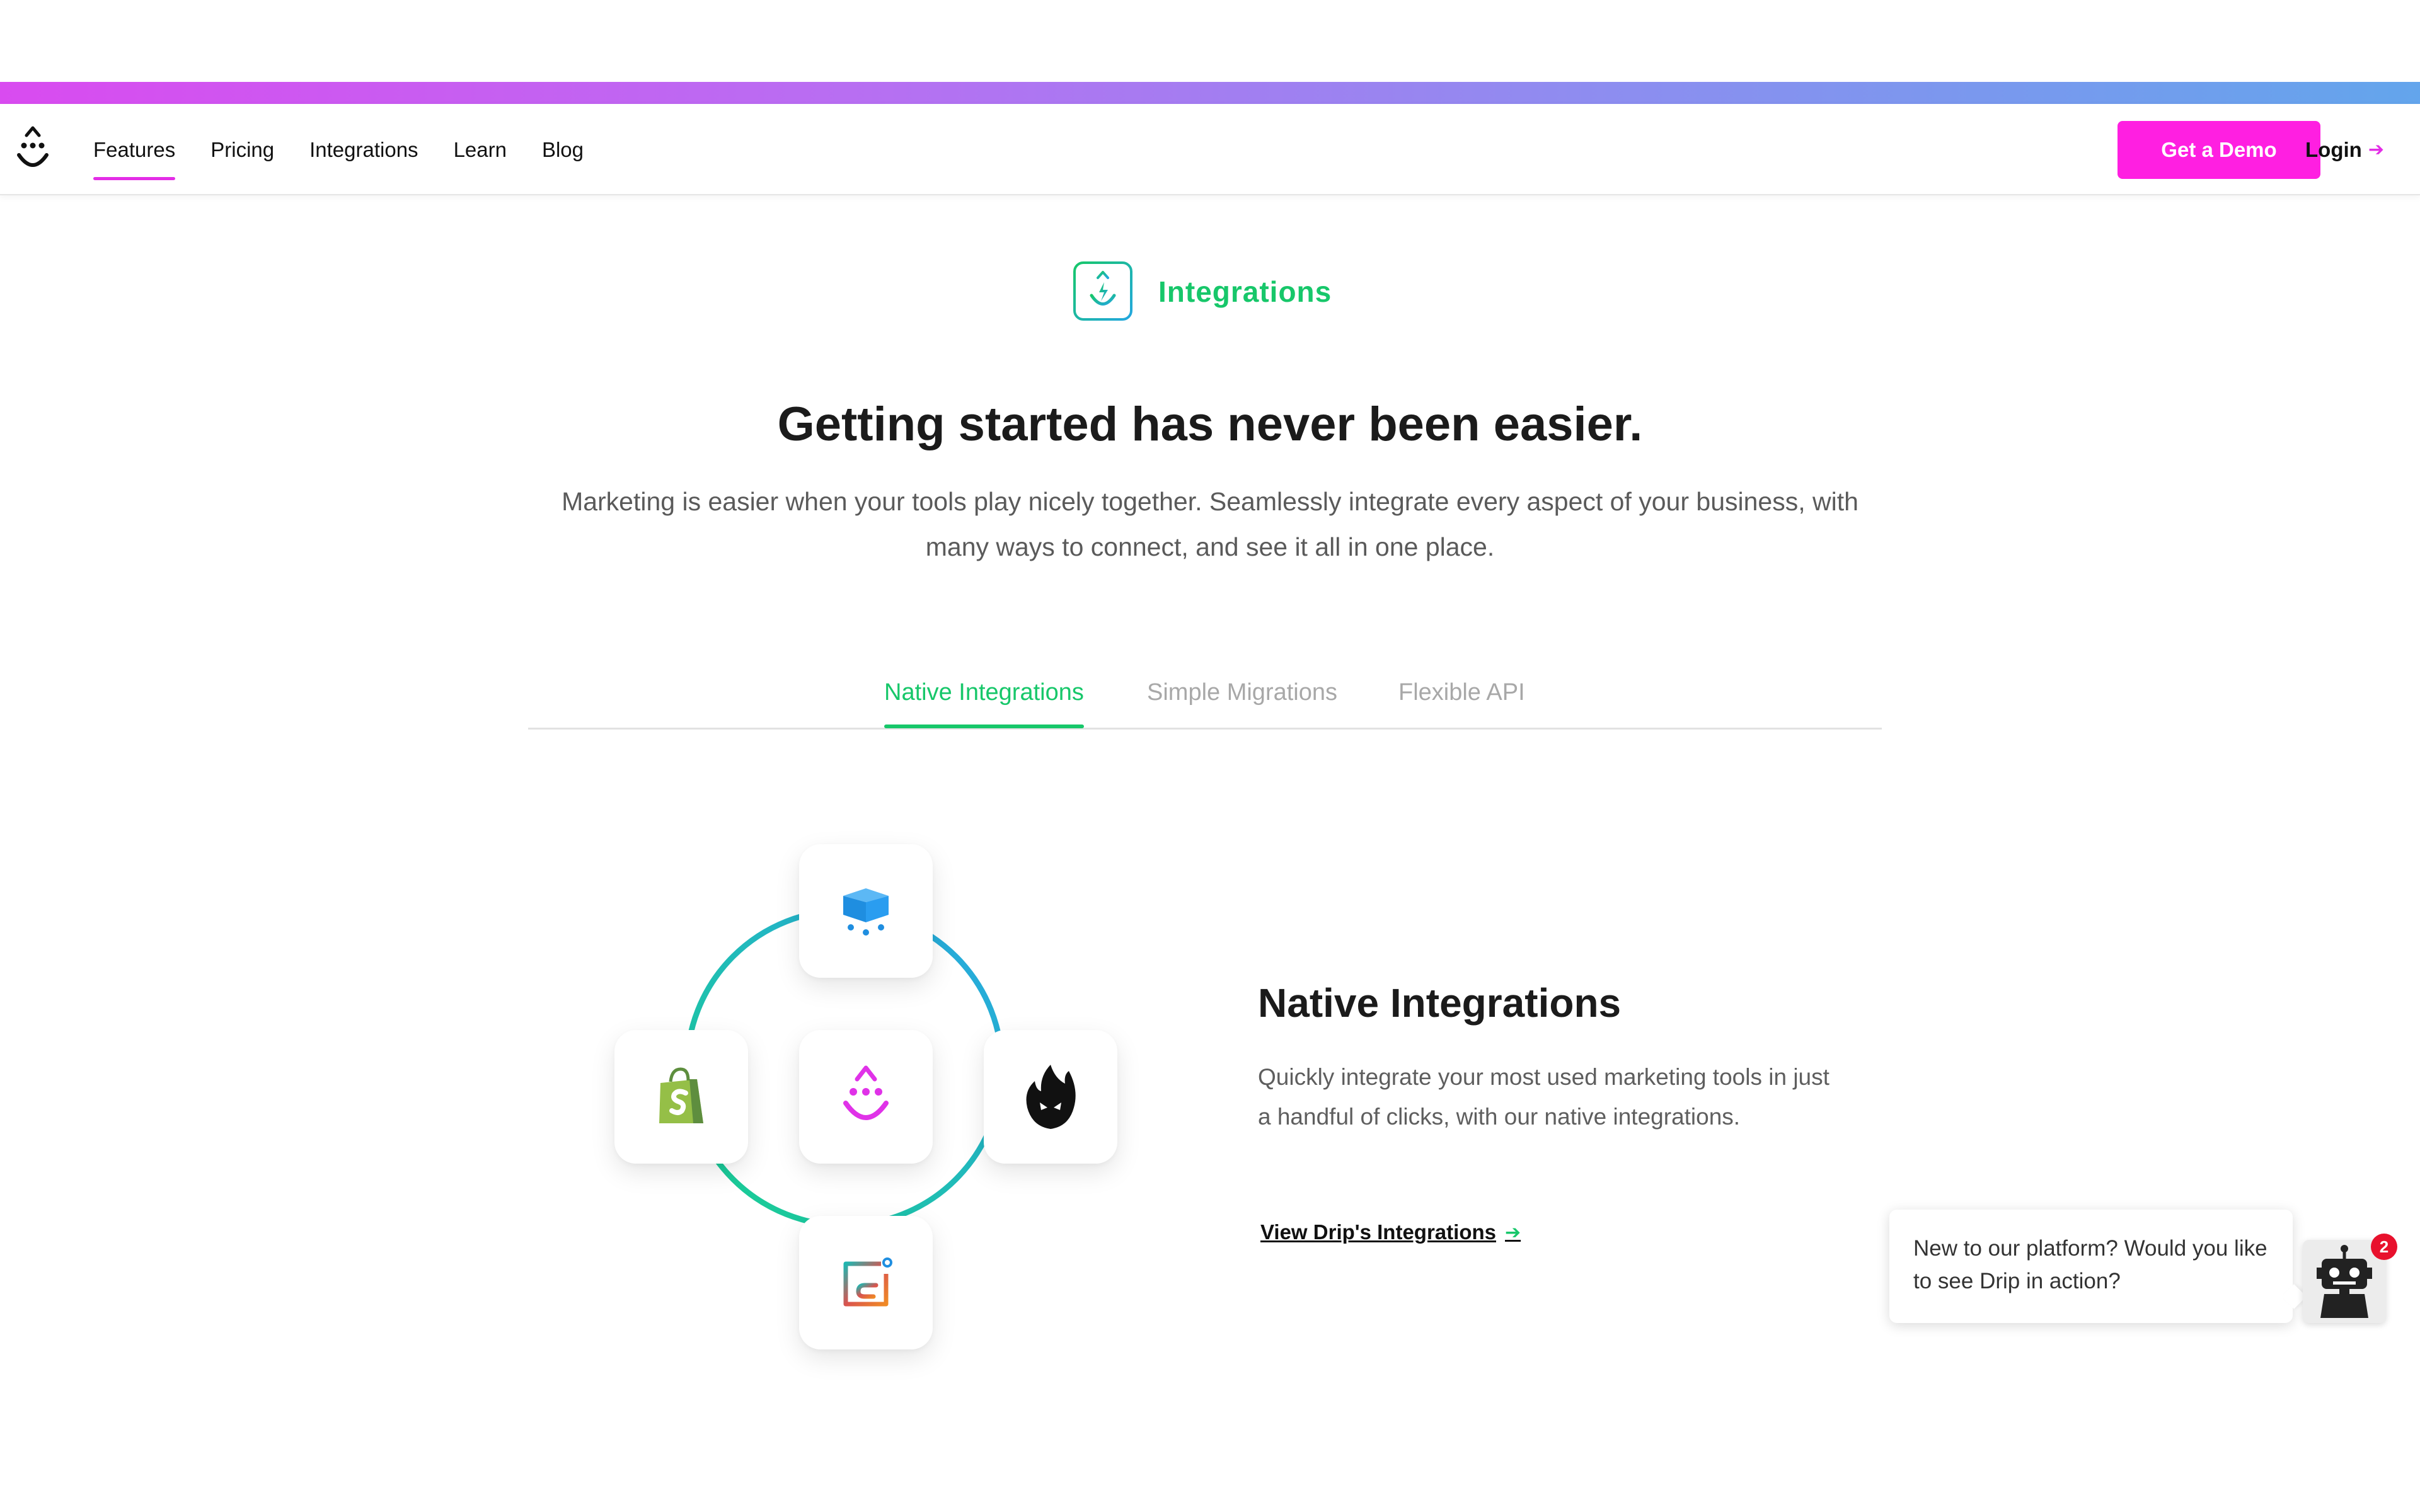 The image size is (2420, 1512). What do you see at coordinates (242, 149) in the screenshot?
I see `nav-link-pricing: Pricing` at bounding box center [242, 149].